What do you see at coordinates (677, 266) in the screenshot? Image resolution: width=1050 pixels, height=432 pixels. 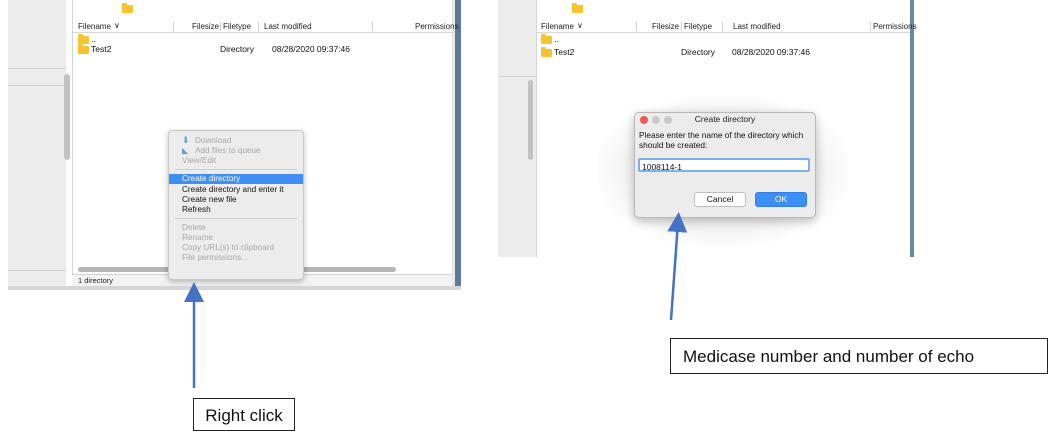 I see `arrow-to-dialog-input` at bounding box center [677, 266].